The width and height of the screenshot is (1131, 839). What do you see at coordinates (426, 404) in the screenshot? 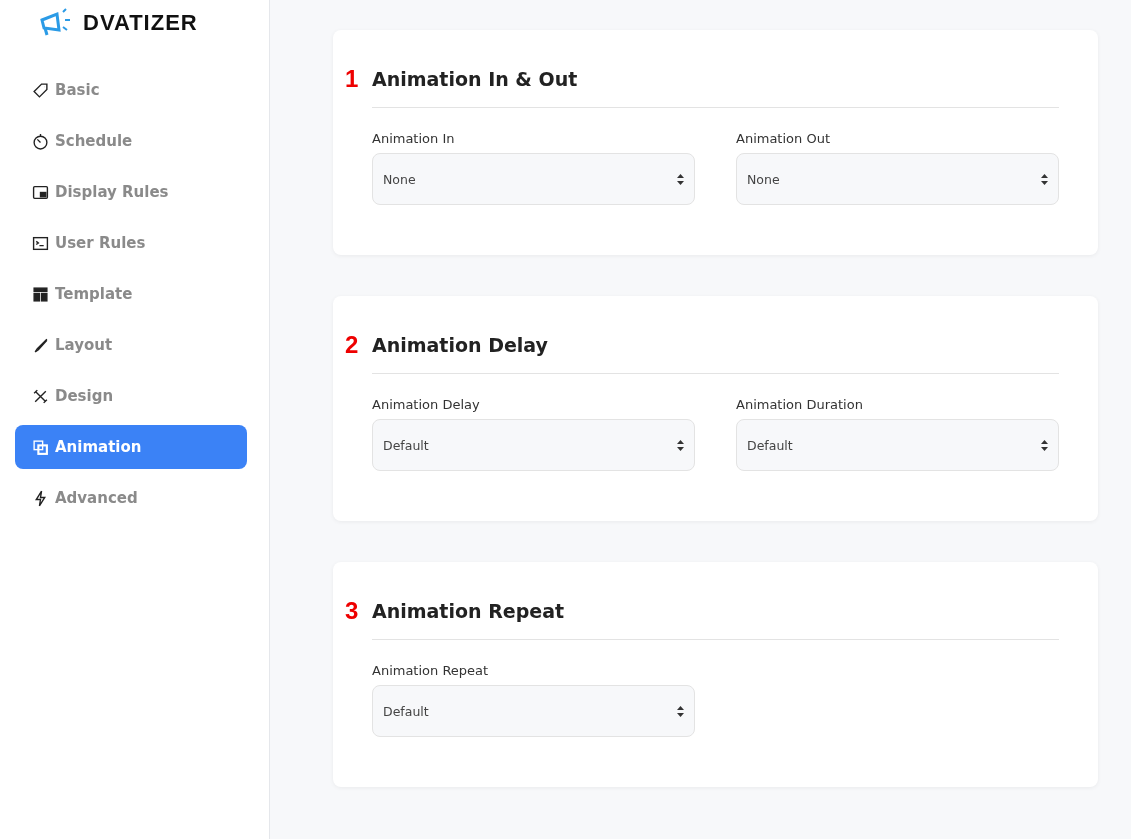
I see `field-label: Animation Delay` at bounding box center [426, 404].